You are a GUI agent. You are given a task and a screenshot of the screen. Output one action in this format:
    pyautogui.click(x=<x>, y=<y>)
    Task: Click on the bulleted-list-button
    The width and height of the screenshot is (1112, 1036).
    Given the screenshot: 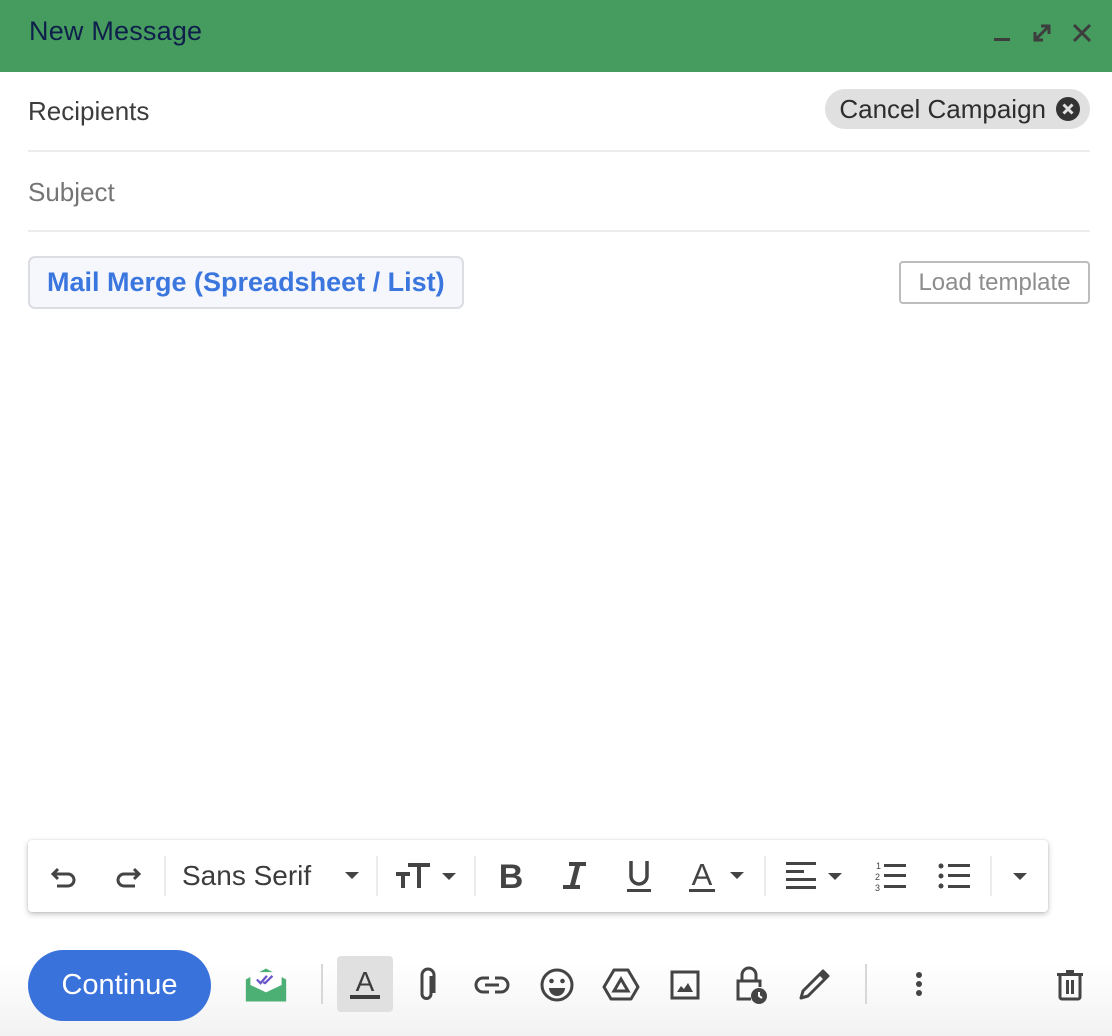 What is the action you would take?
    pyautogui.click(x=954, y=876)
    